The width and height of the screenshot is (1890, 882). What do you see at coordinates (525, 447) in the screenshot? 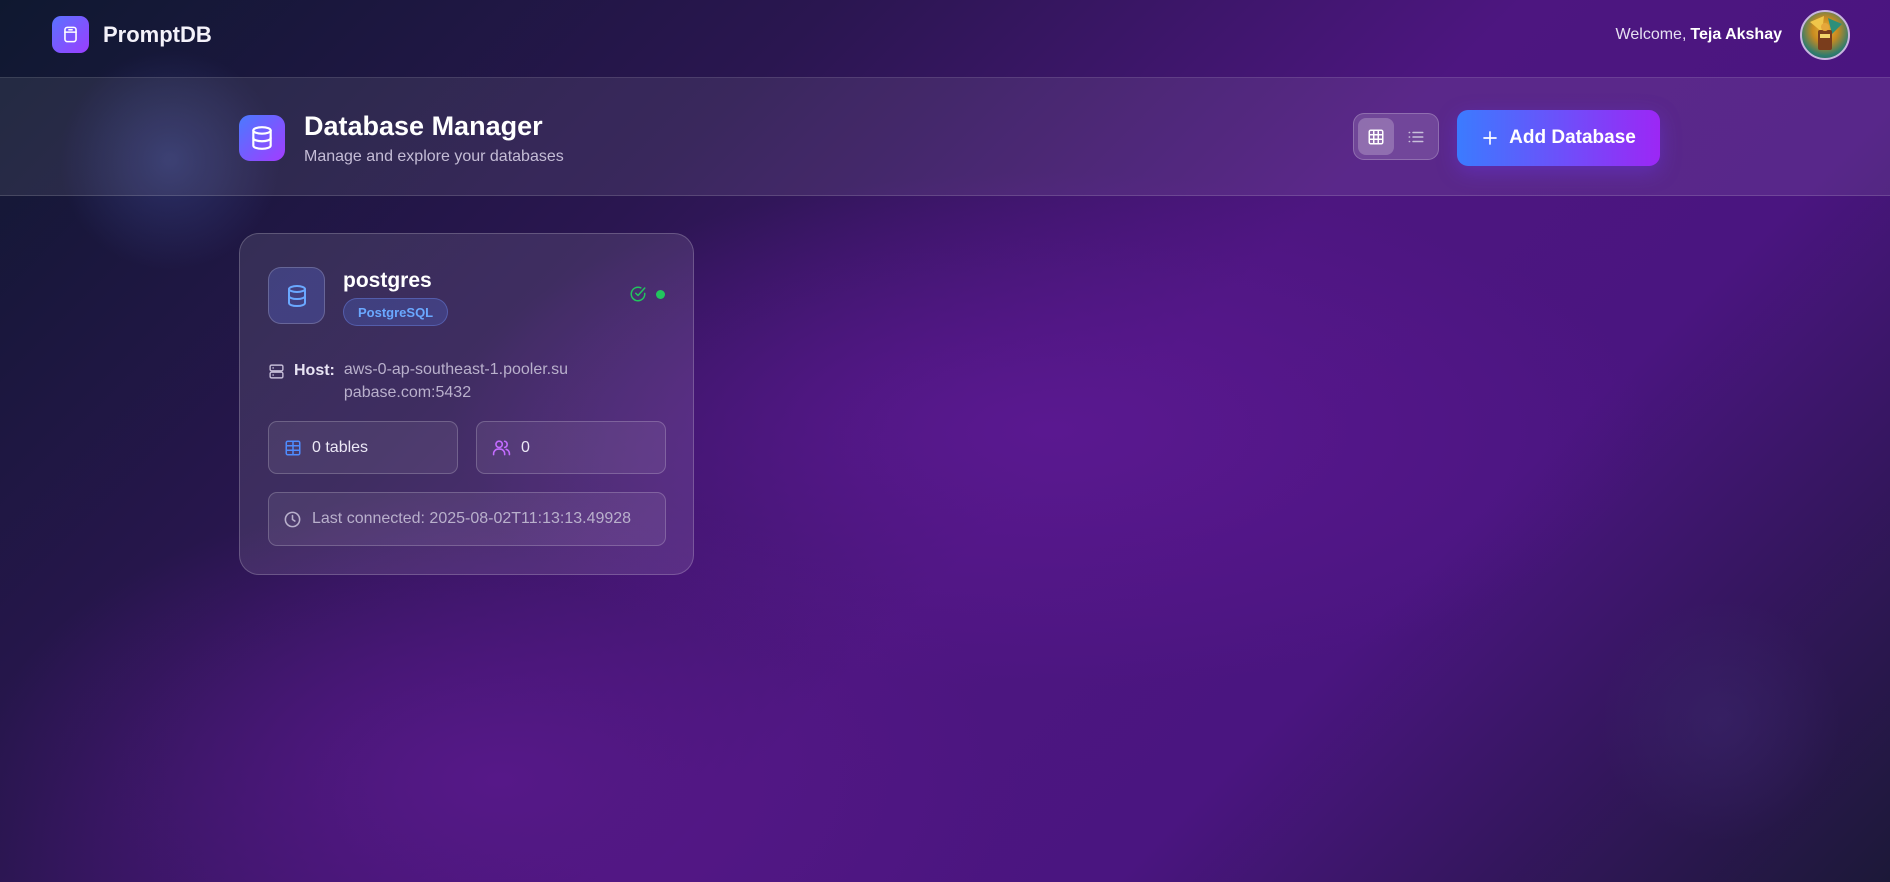
I see `users-count-text: 0` at bounding box center [525, 447].